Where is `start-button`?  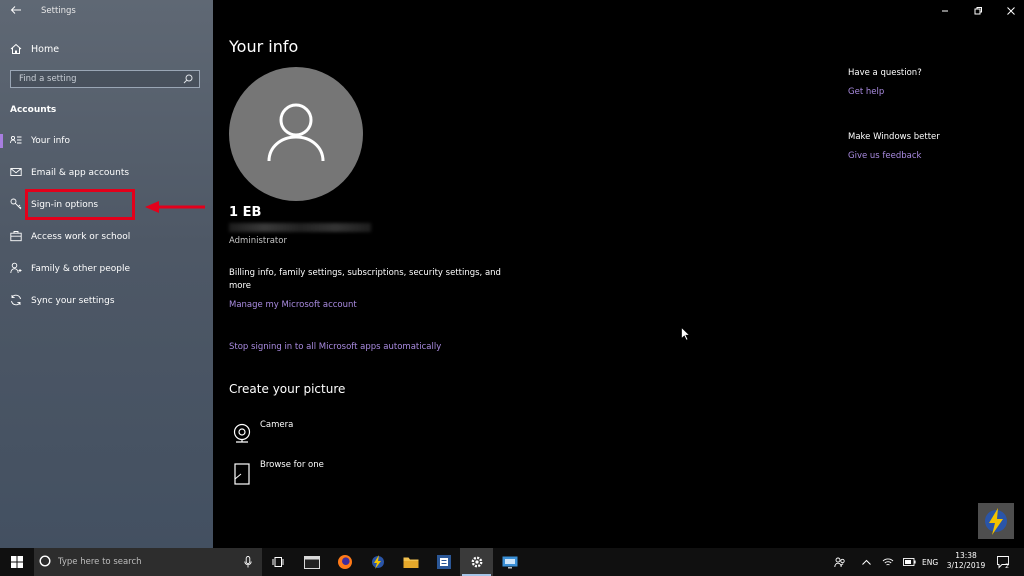 start-button is located at coordinates (17, 562).